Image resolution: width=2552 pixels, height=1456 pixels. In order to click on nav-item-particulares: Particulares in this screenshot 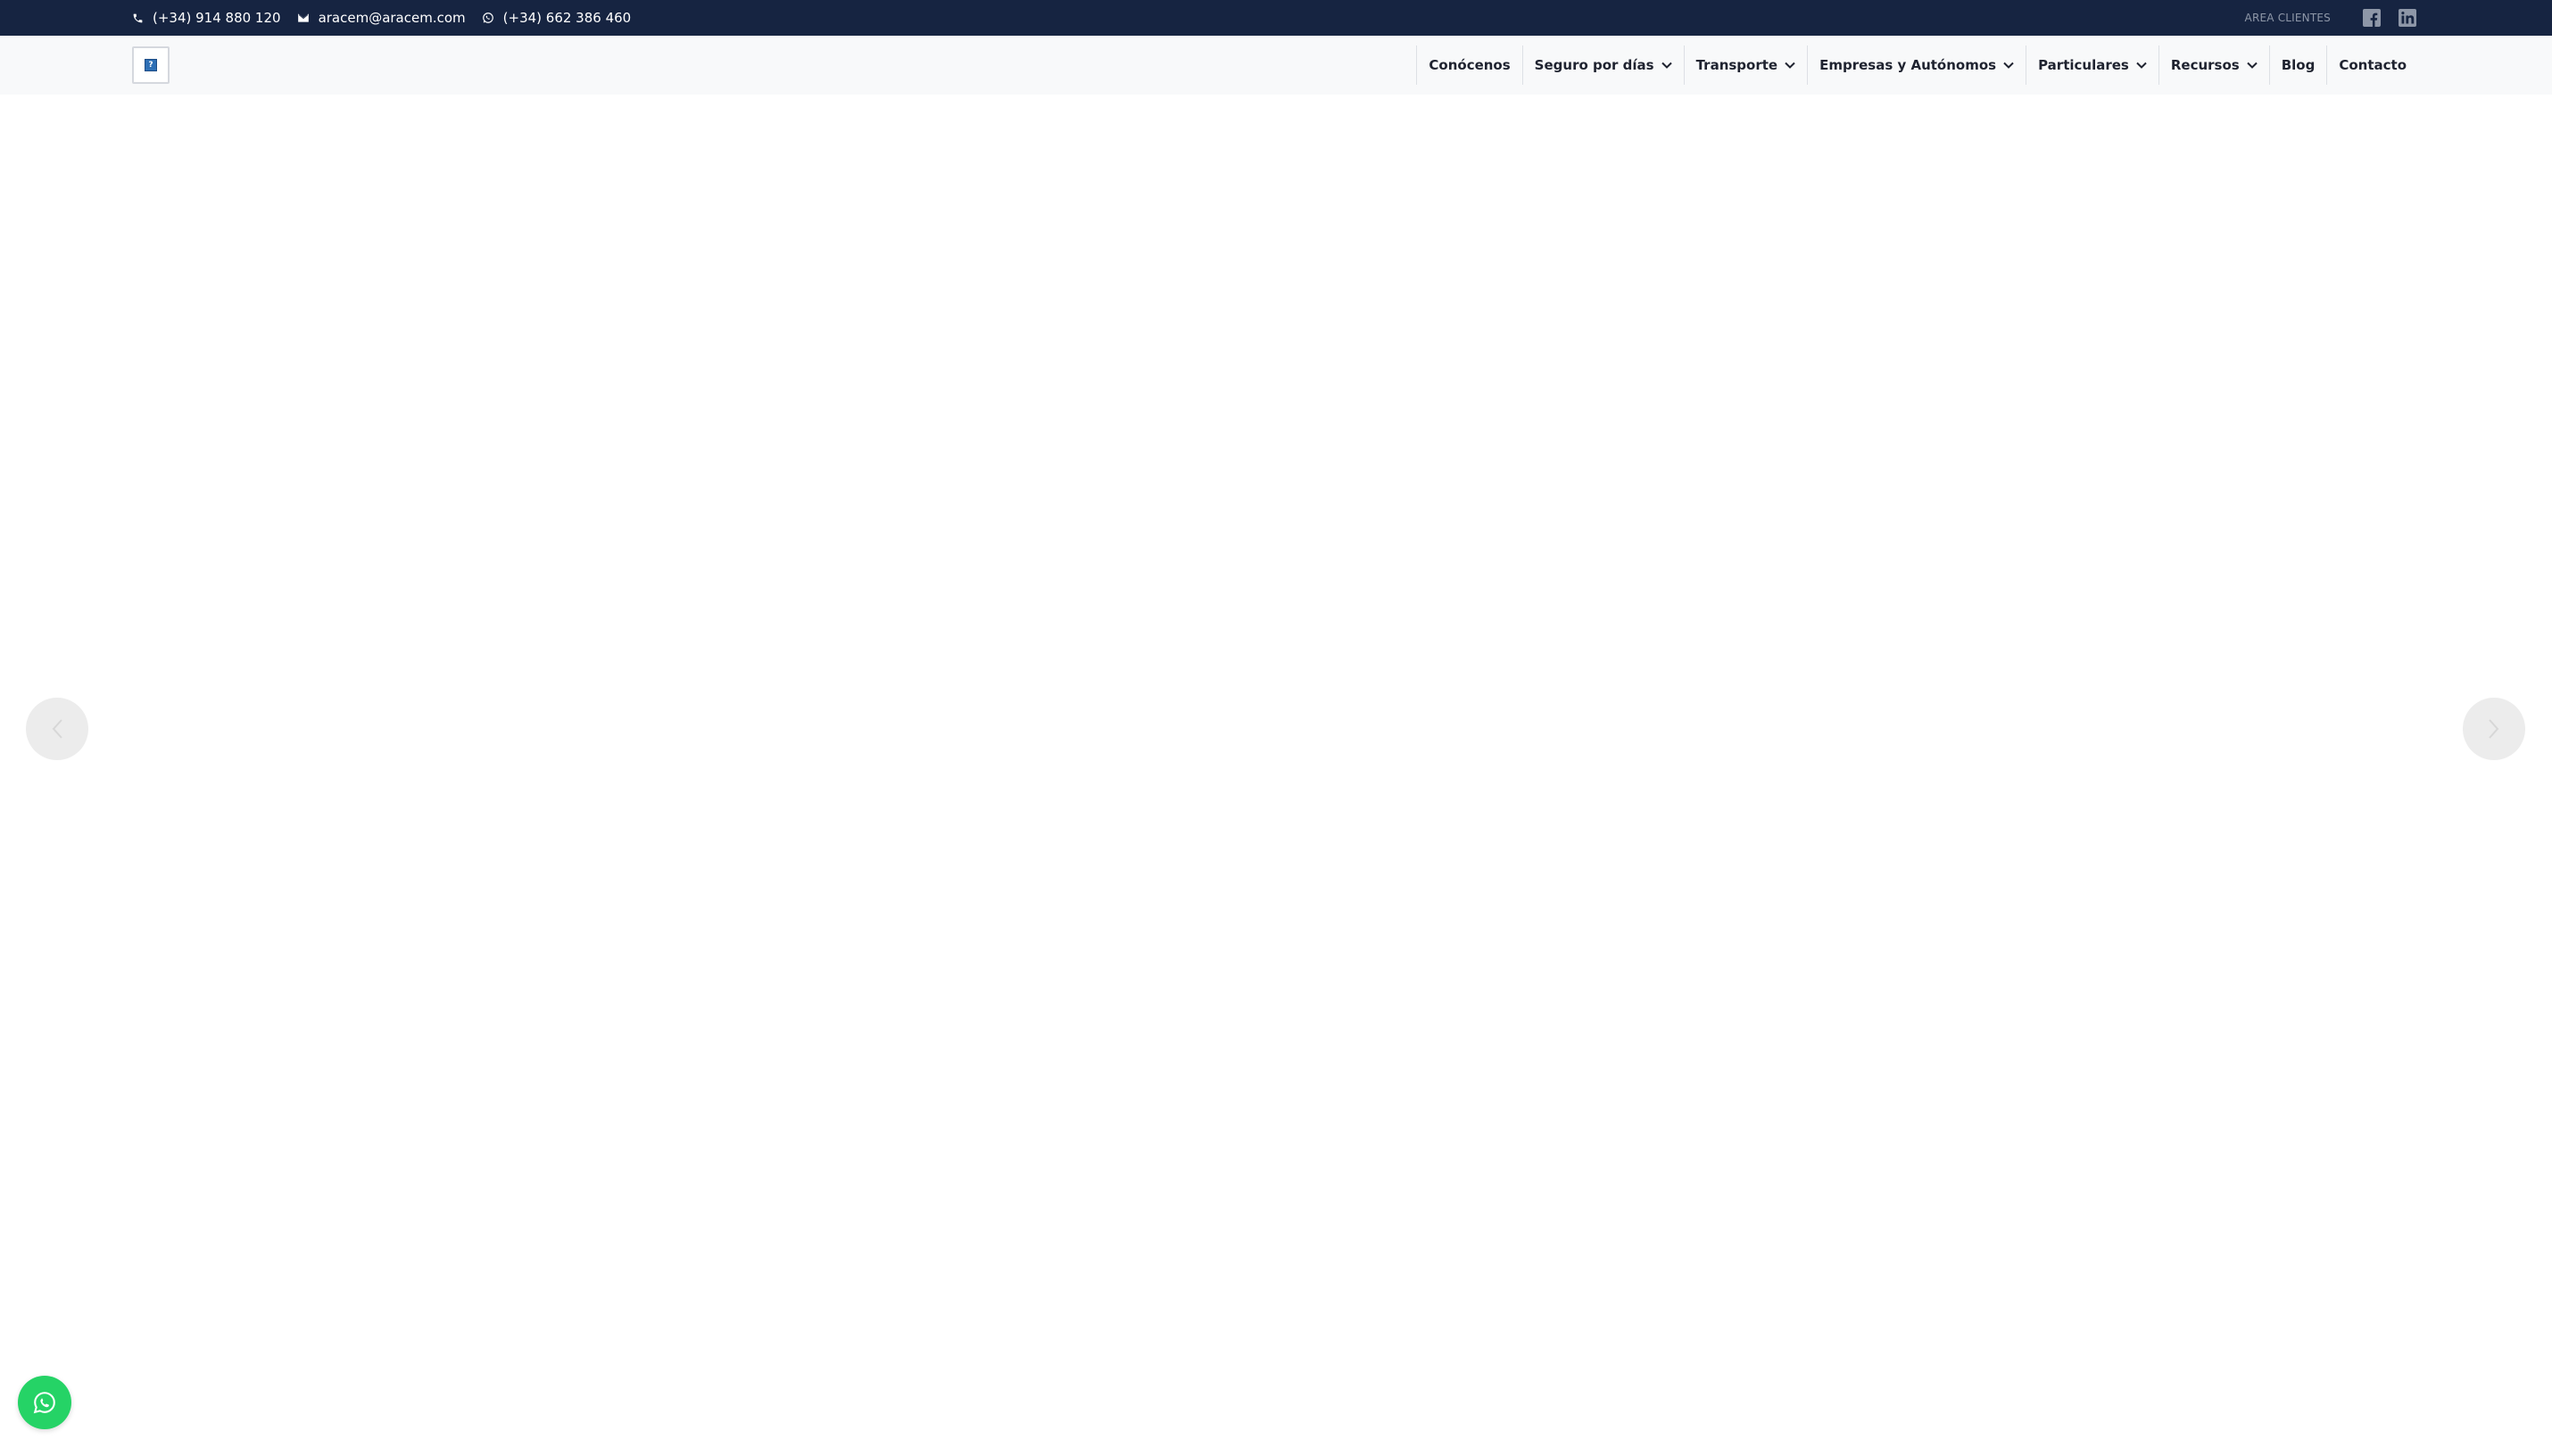, I will do `click(2092, 66)`.